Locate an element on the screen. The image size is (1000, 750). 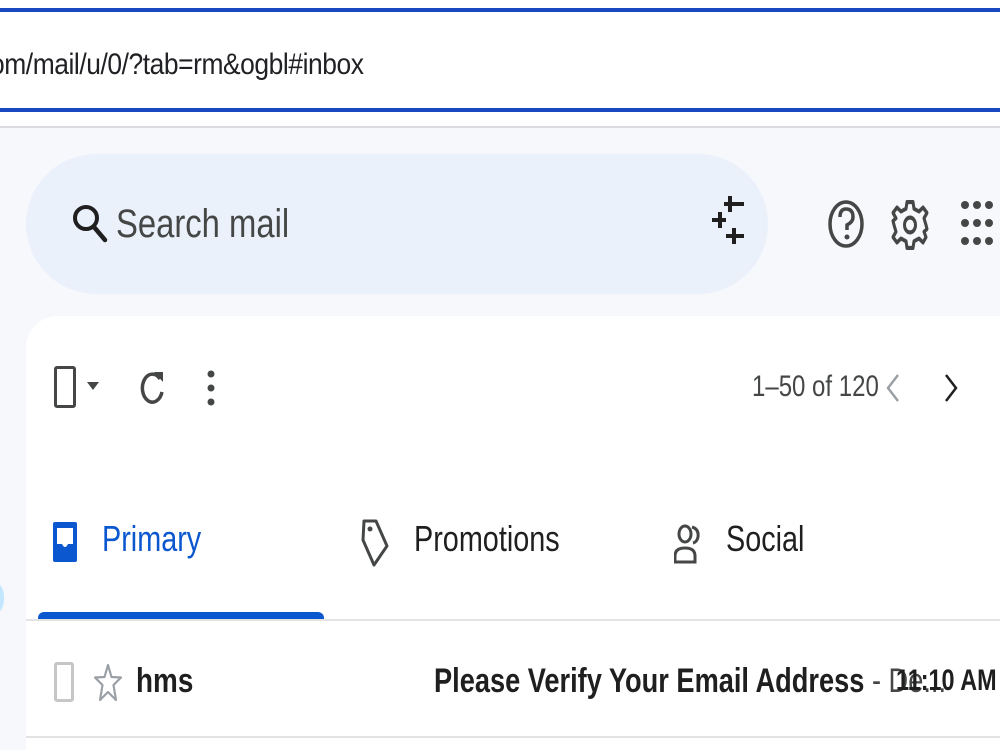
inbox-icon is located at coordinates (65, 542).